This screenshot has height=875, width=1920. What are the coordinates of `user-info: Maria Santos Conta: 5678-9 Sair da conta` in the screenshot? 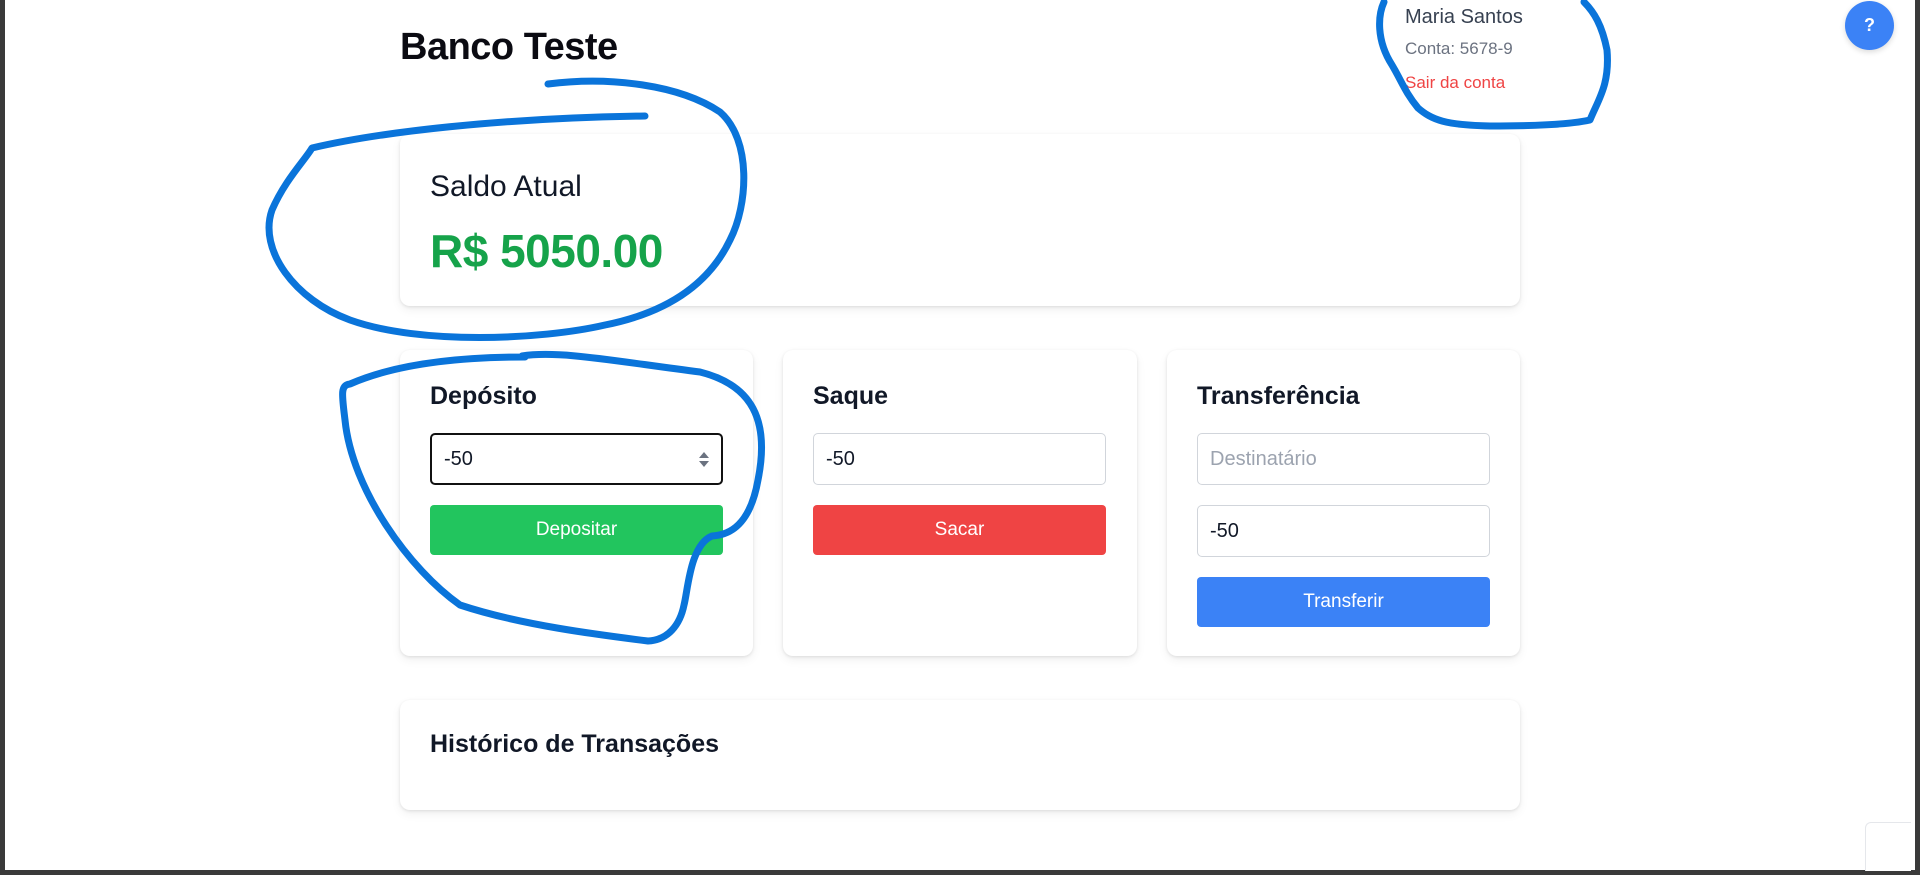 It's located at (1464, 49).